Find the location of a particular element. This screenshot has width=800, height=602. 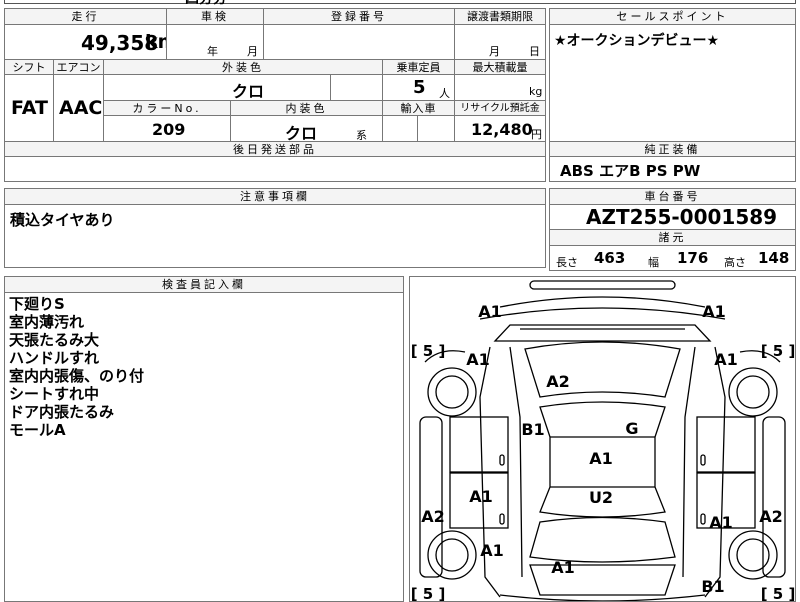

color-no-value: 209 is located at coordinates (169, 129).